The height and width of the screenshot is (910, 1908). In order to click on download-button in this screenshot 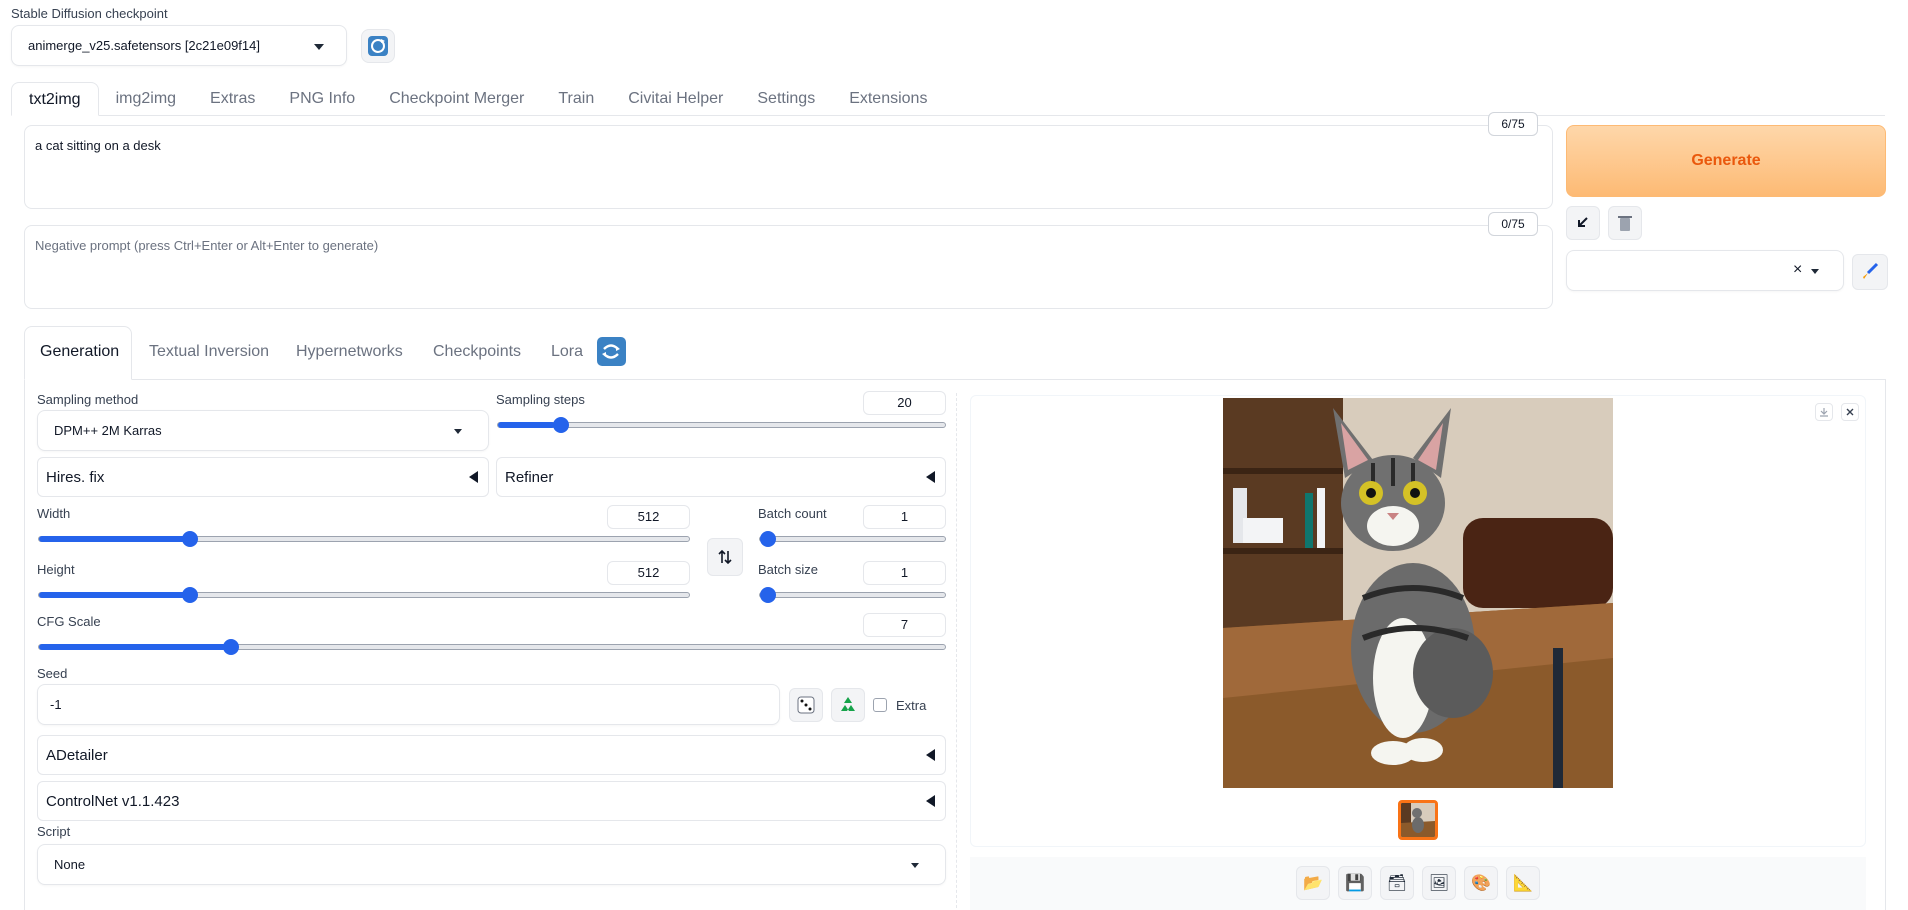, I will do `click(1824, 412)`.